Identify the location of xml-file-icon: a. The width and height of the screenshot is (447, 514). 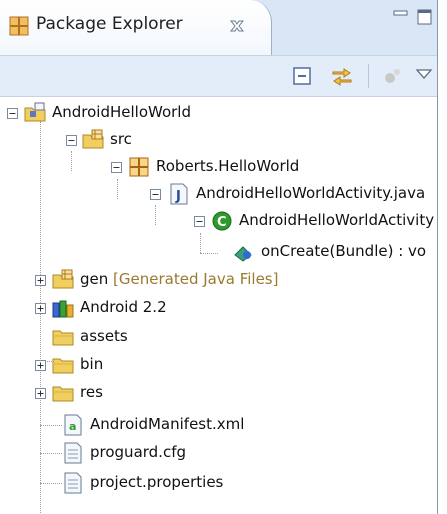
(73, 425).